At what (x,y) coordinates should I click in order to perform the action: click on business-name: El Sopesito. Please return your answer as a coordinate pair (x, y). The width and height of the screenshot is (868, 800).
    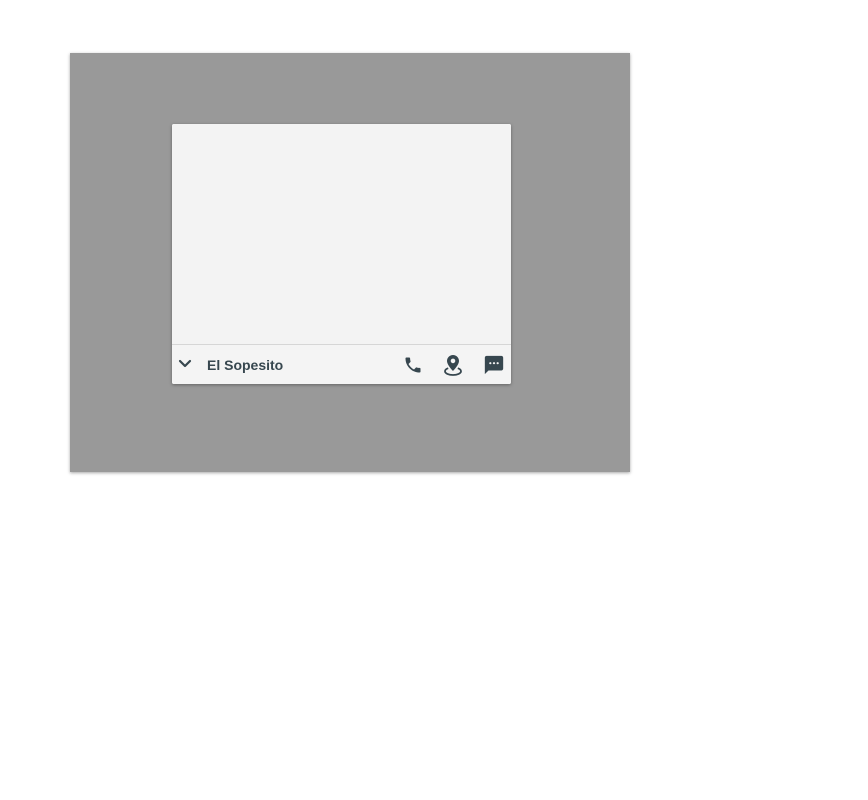
    Looking at the image, I should click on (245, 365).